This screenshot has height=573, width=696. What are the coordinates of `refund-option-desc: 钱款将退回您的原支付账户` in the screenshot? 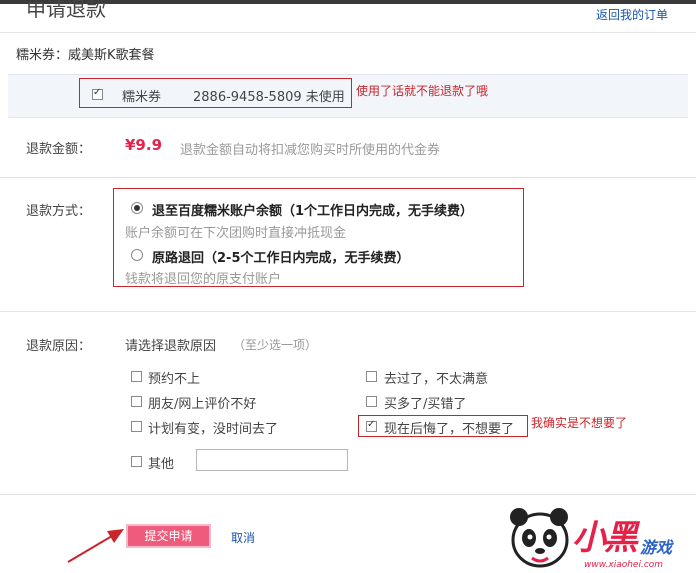 It's located at (203, 279).